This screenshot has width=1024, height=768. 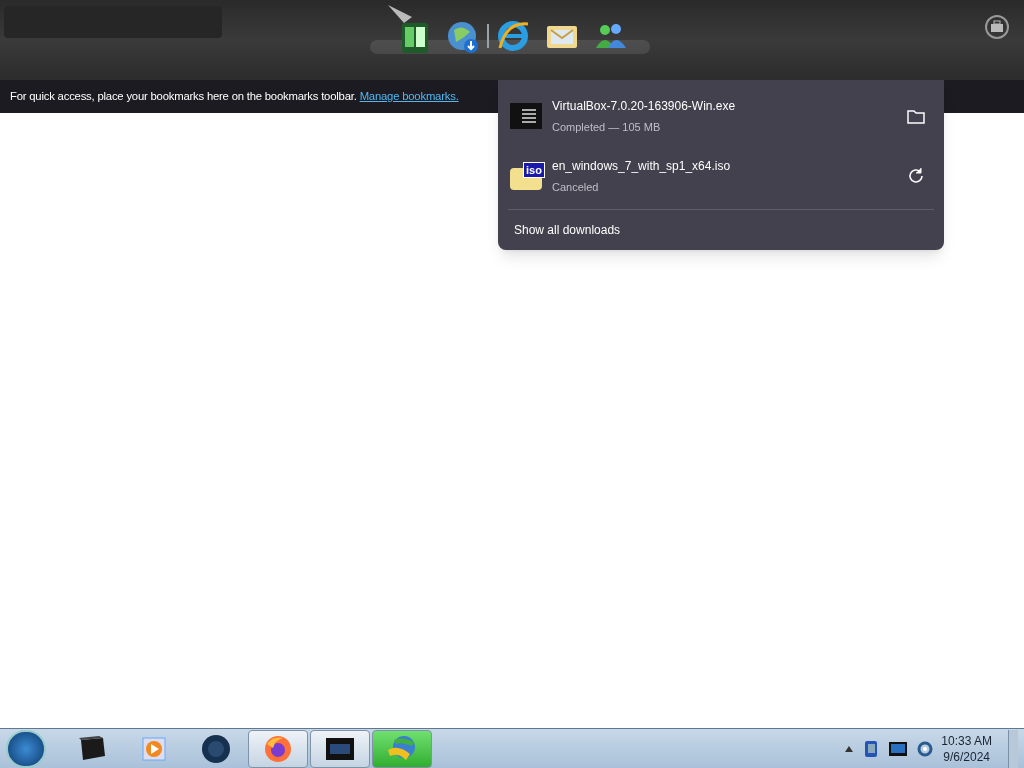 What do you see at coordinates (644, 106) in the screenshot?
I see `download-filename: VirtualBox-7.0.20-163906-Win.exe` at bounding box center [644, 106].